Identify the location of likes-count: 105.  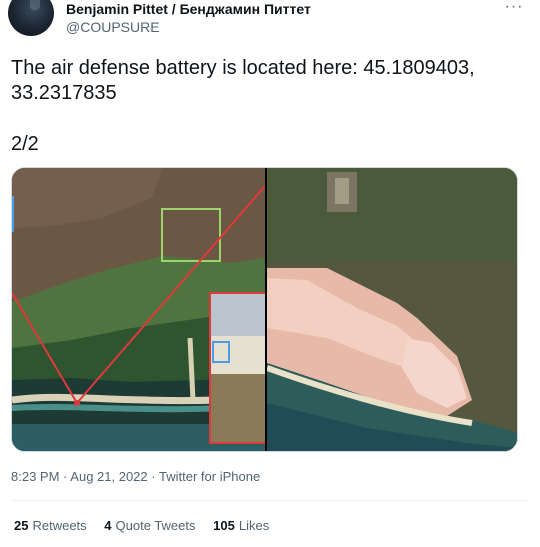
(224, 525).